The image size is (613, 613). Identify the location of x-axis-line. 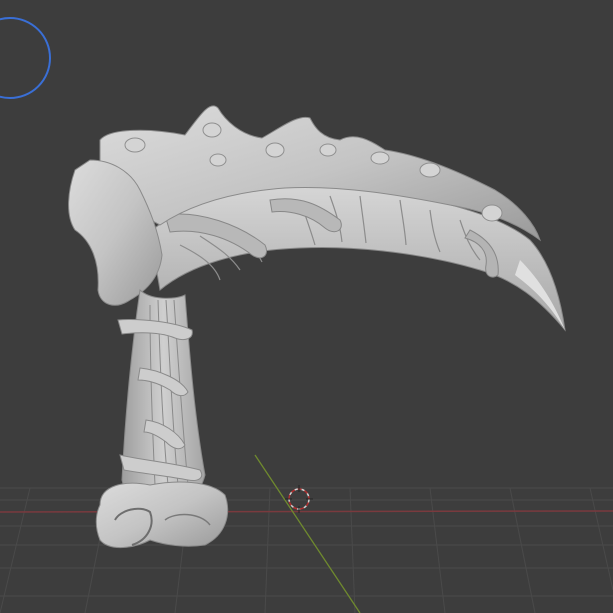
(306, 511).